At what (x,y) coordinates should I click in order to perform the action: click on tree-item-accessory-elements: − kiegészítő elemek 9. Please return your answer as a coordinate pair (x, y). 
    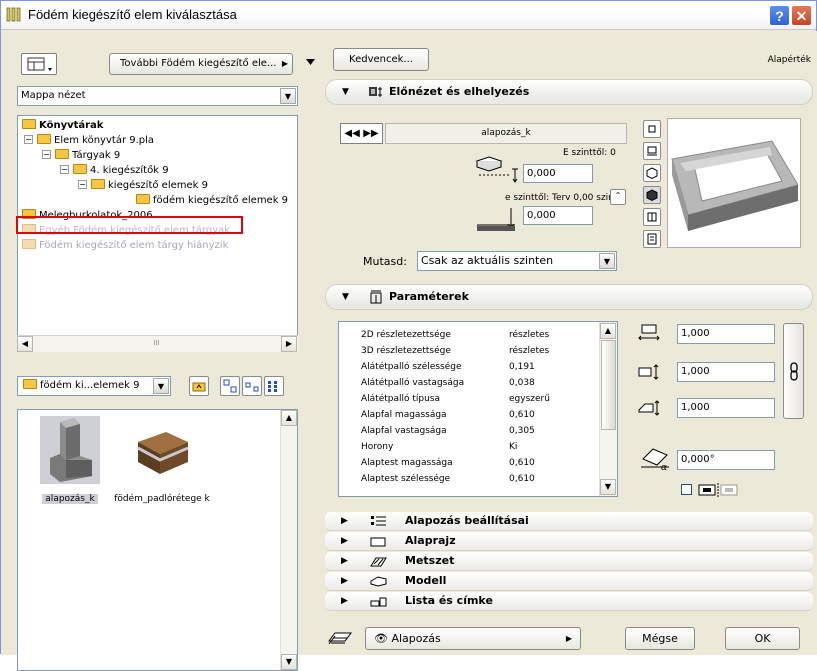
    Looking at the image, I should click on (143, 185).